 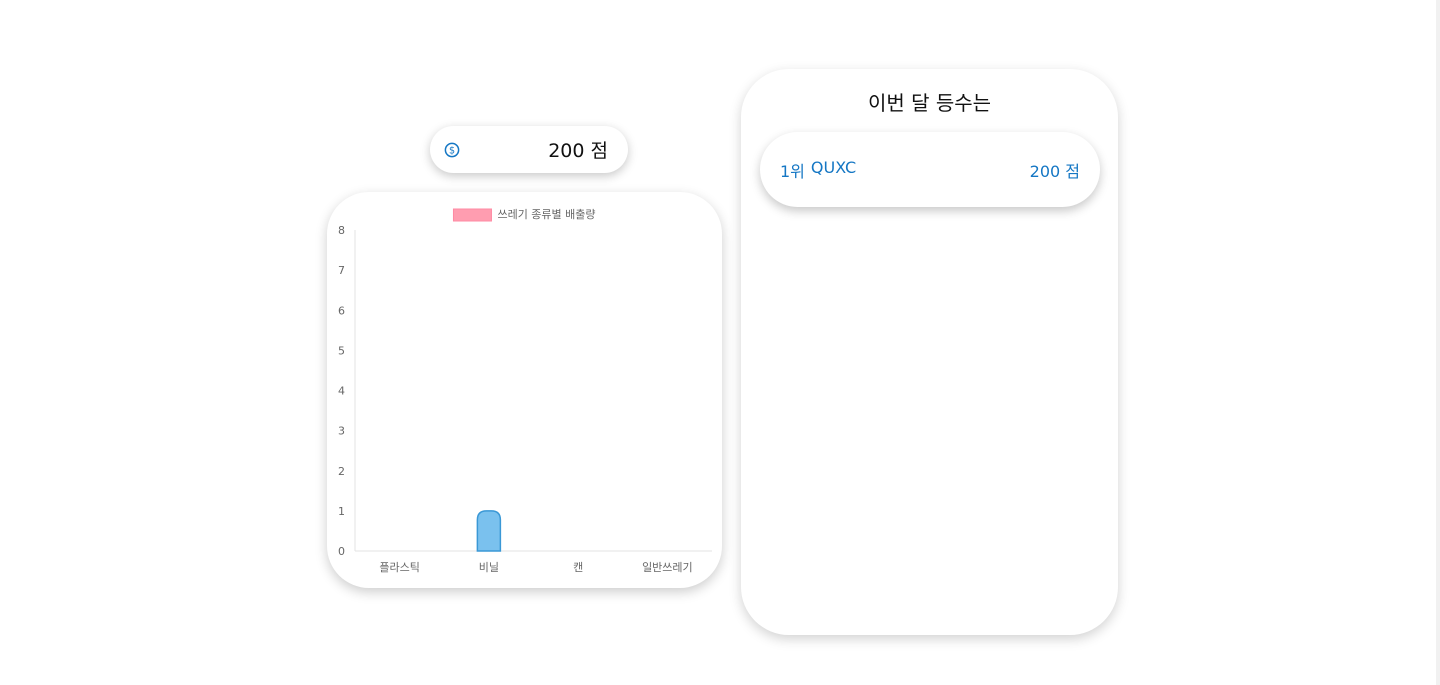 What do you see at coordinates (667, 567) in the screenshot?
I see `x-tick-label: 일반쓰레기` at bounding box center [667, 567].